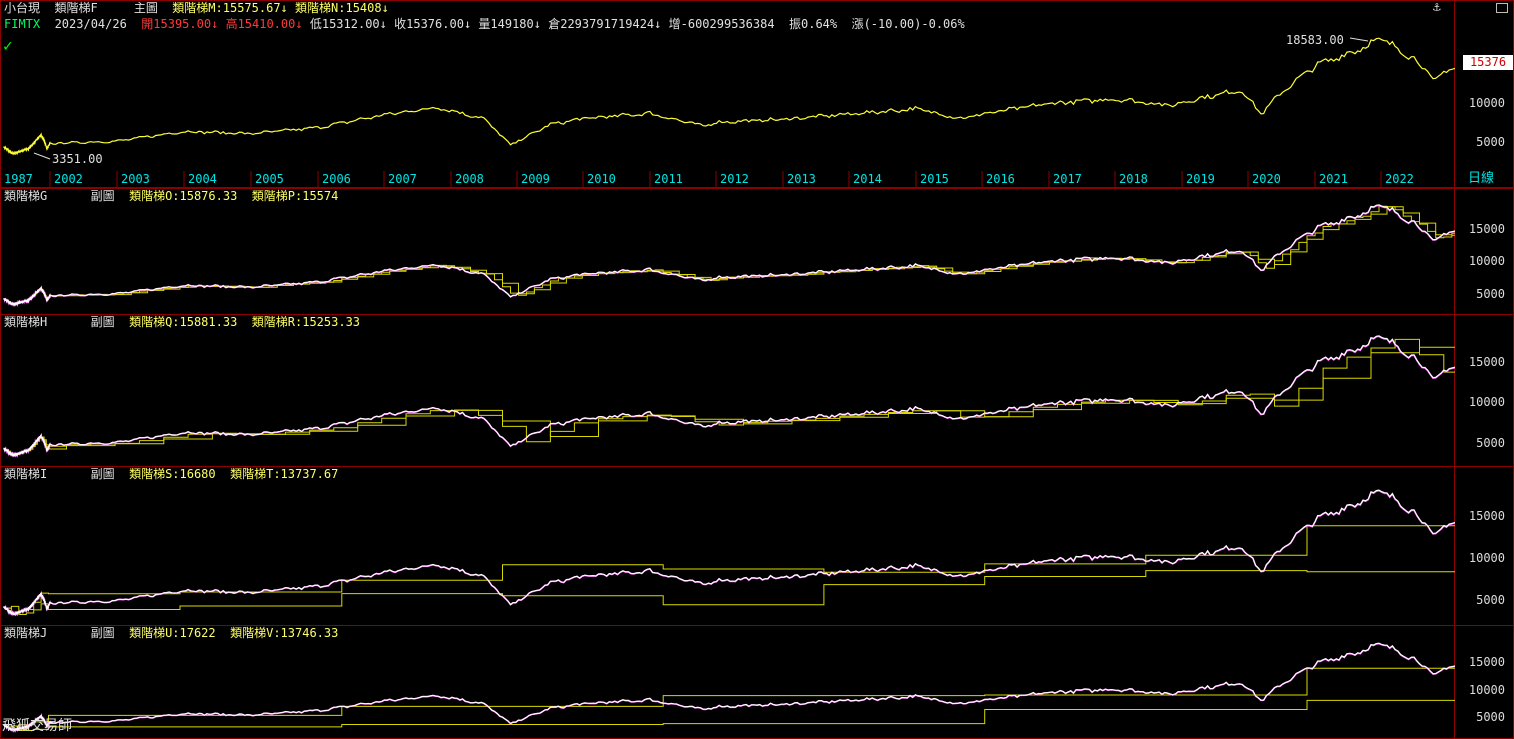 Image resolution: width=1514 pixels, height=739 pixels. I want to click on candle-body-line, so click(729, 687).